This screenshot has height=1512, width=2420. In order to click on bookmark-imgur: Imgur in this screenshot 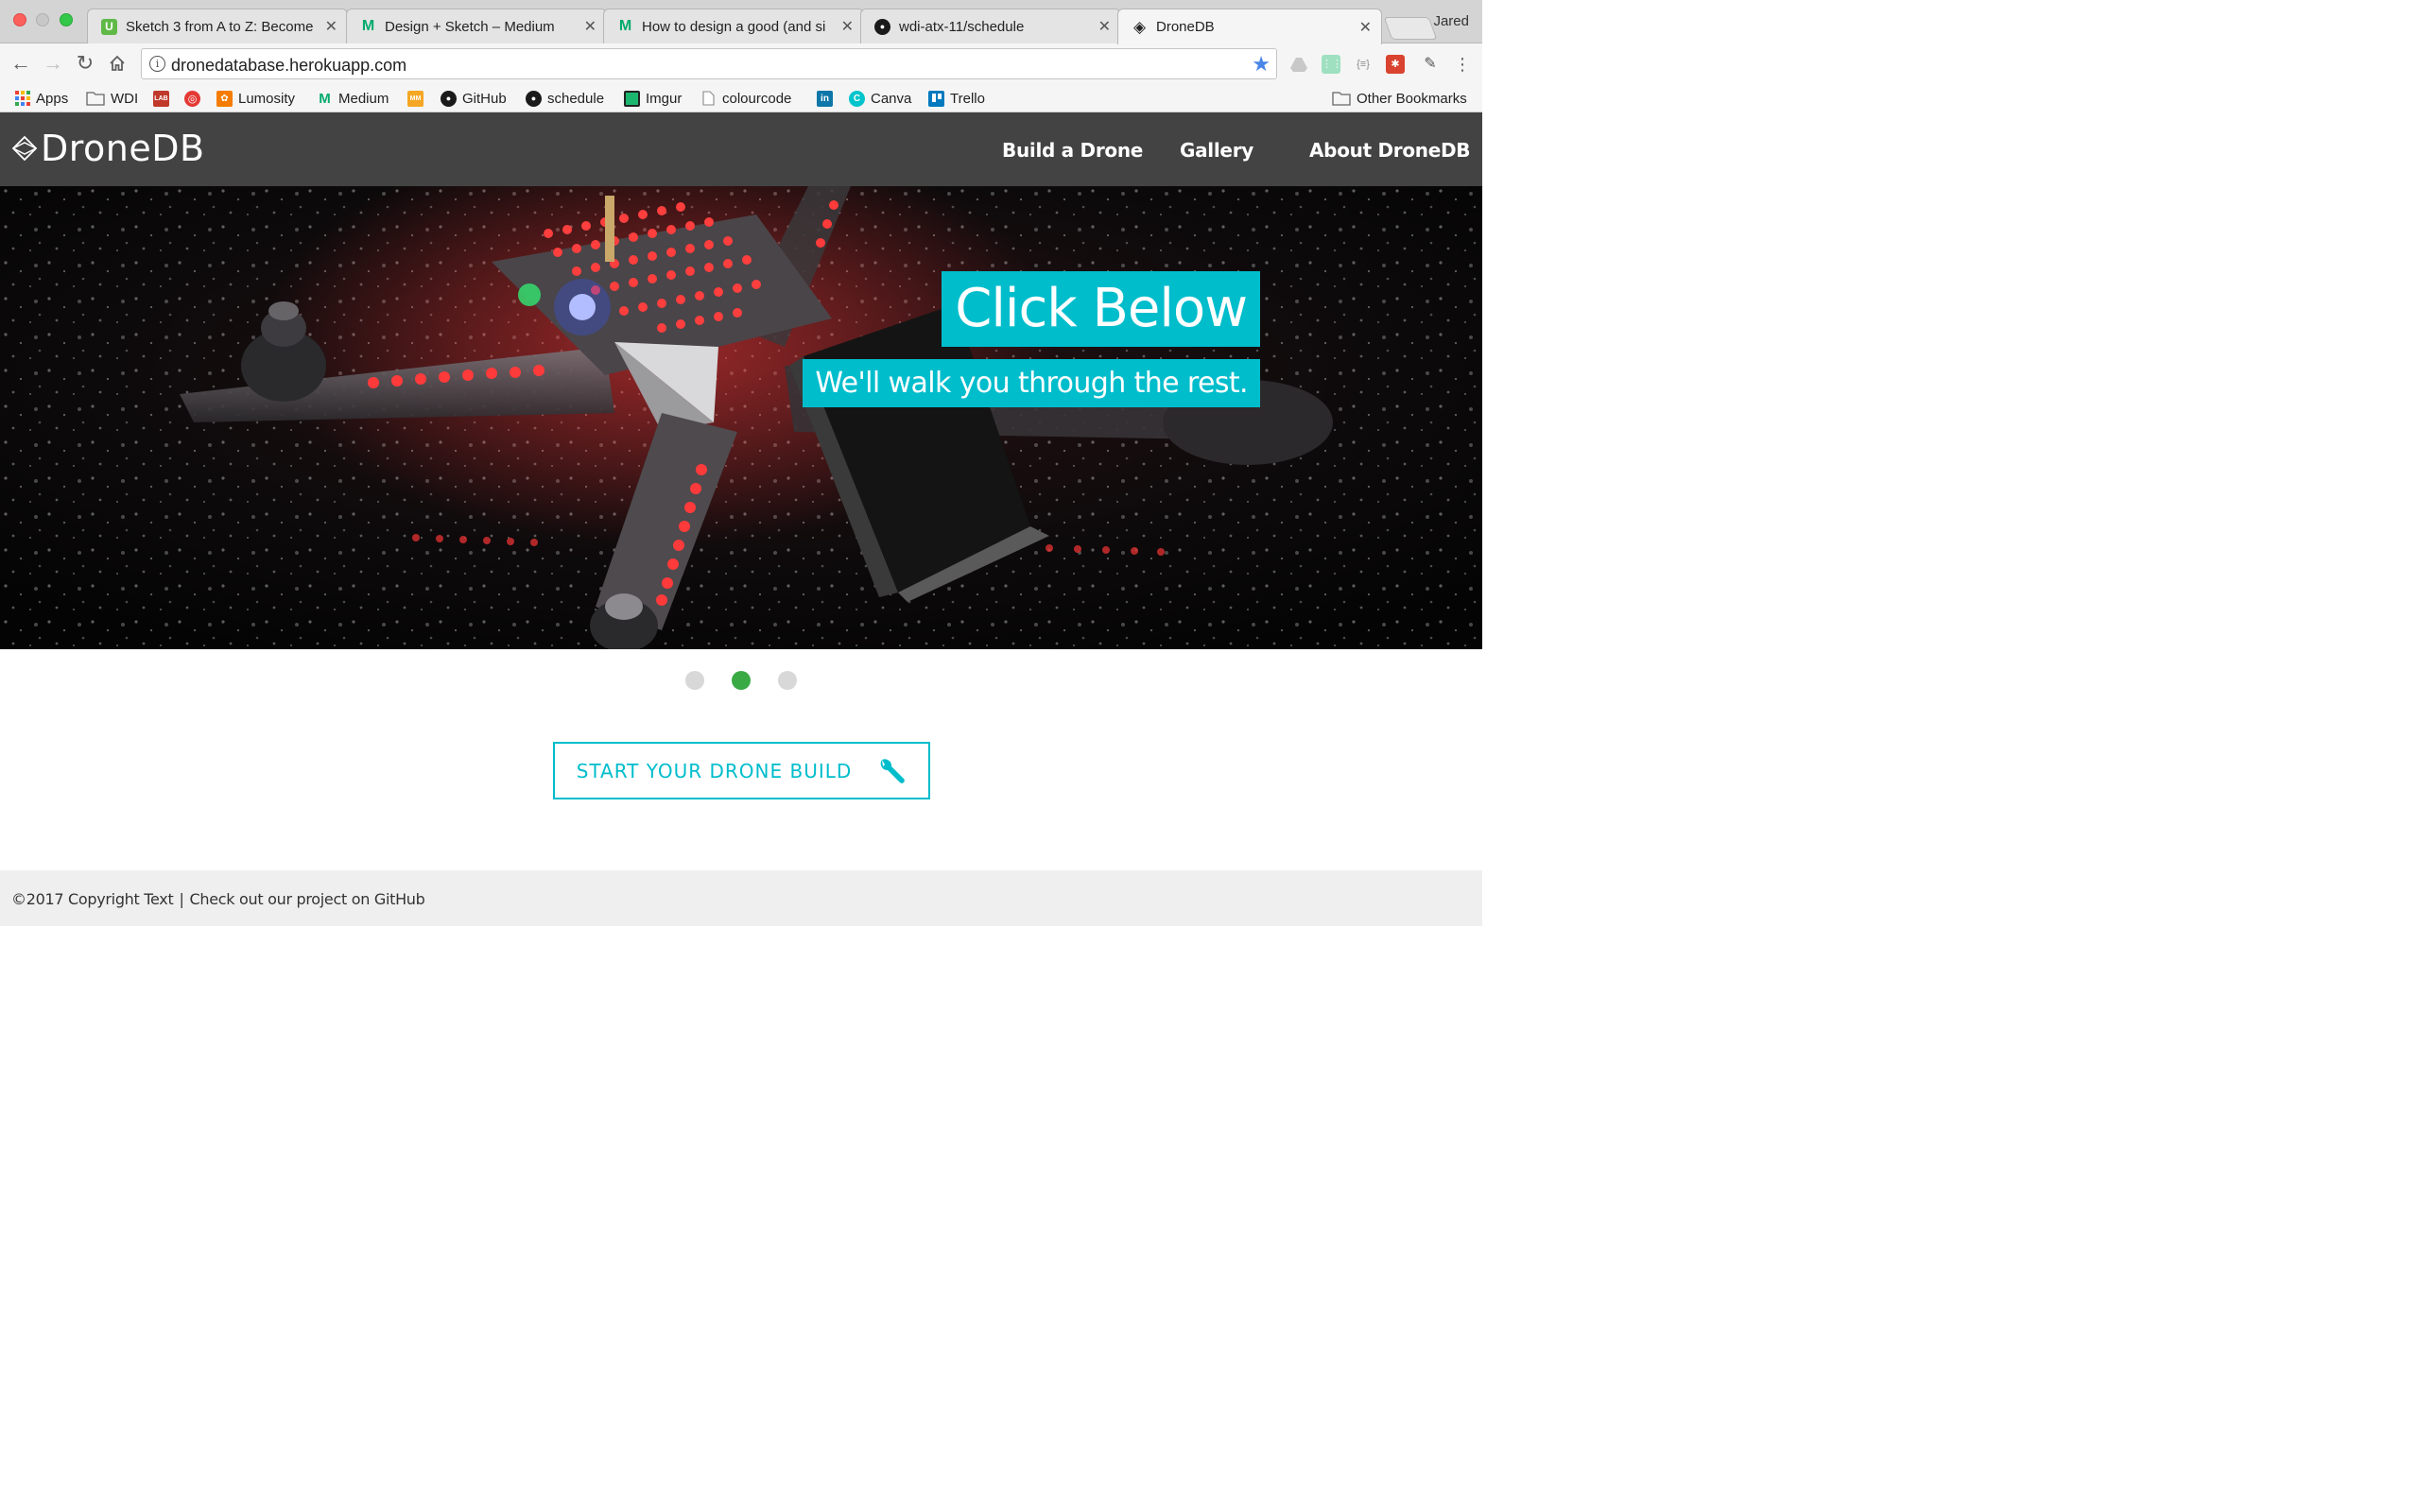, I will do `click(653, 98)`.